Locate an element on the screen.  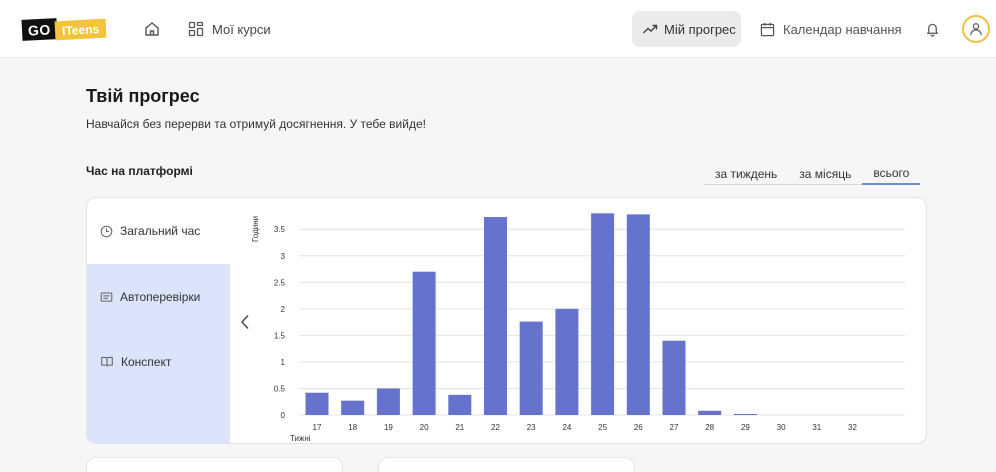
y-tick-label: 3 is located at coordinates (283, 256).